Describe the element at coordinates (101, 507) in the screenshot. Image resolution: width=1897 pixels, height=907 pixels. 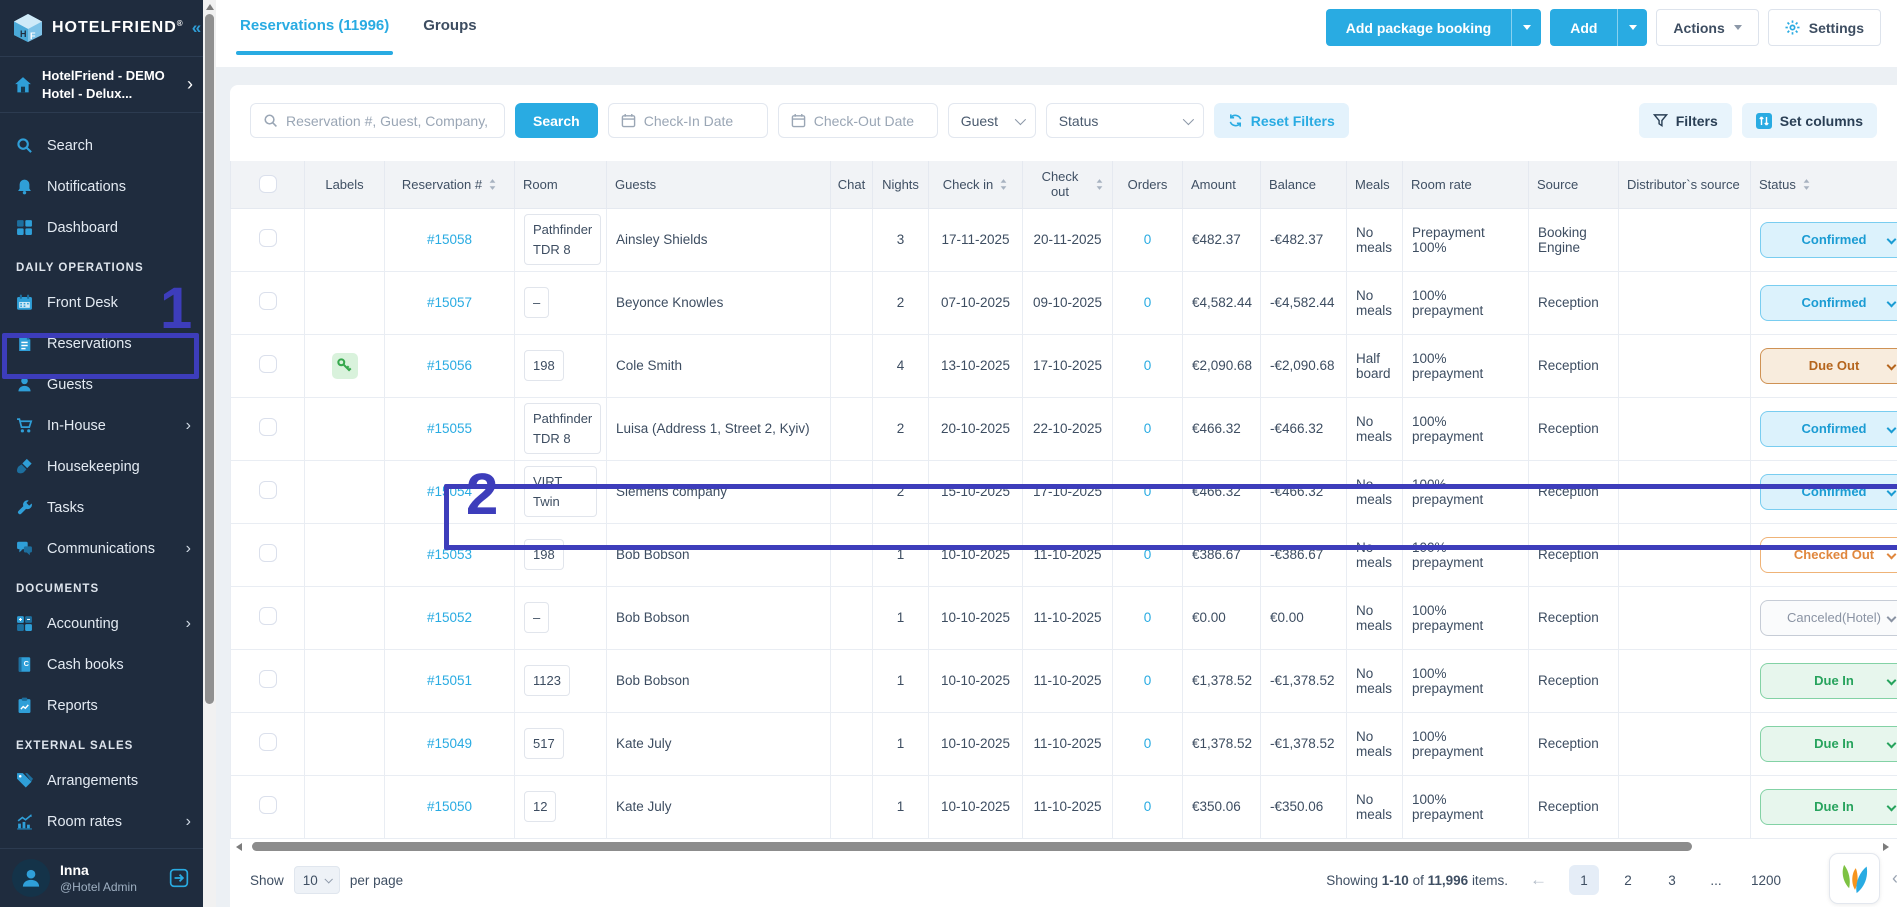
I see `sidebar-item-tasks: Tasks` at that location.